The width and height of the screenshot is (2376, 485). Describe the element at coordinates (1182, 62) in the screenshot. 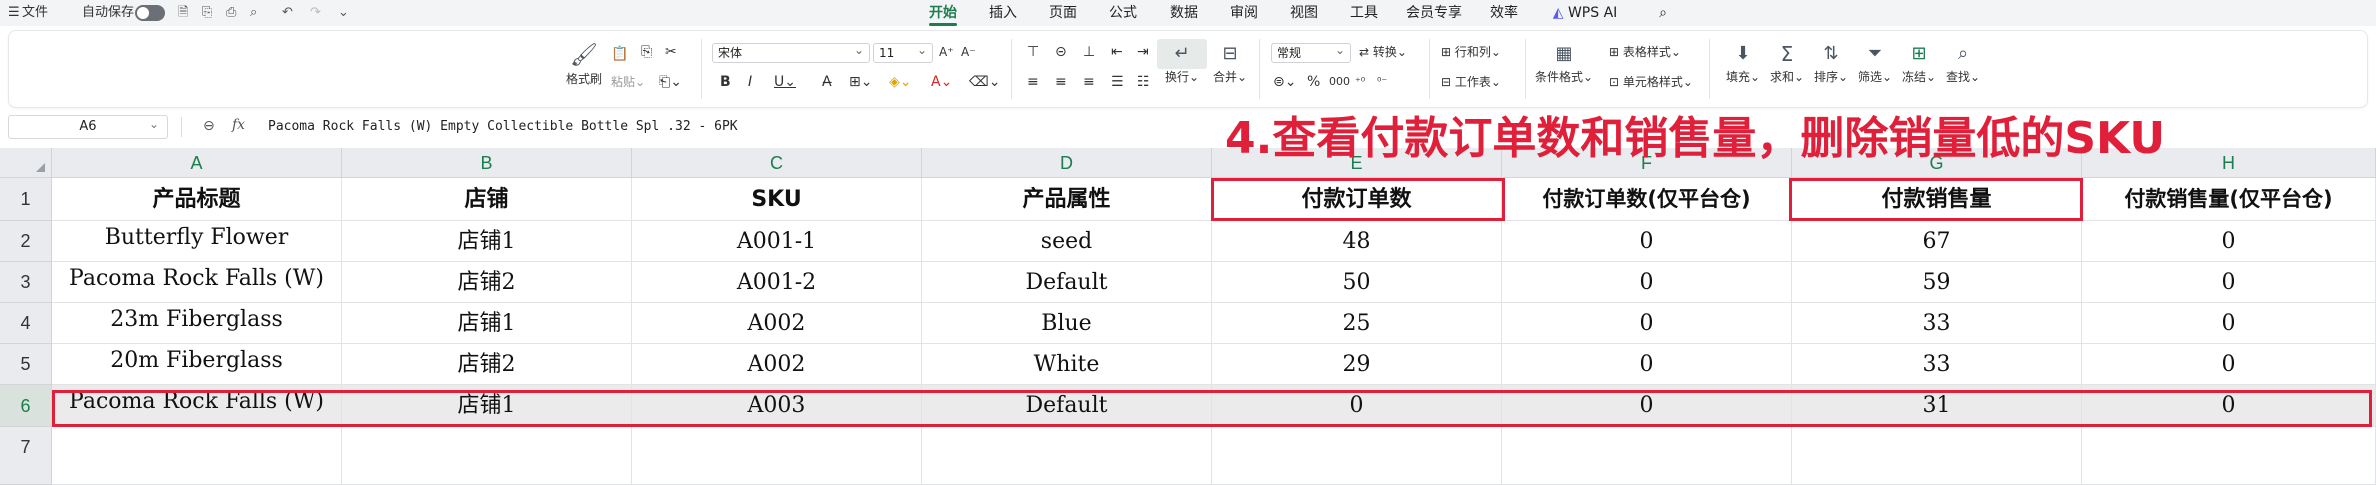

I see `wrap-text-button: ↵ 换行⌄` at that location.